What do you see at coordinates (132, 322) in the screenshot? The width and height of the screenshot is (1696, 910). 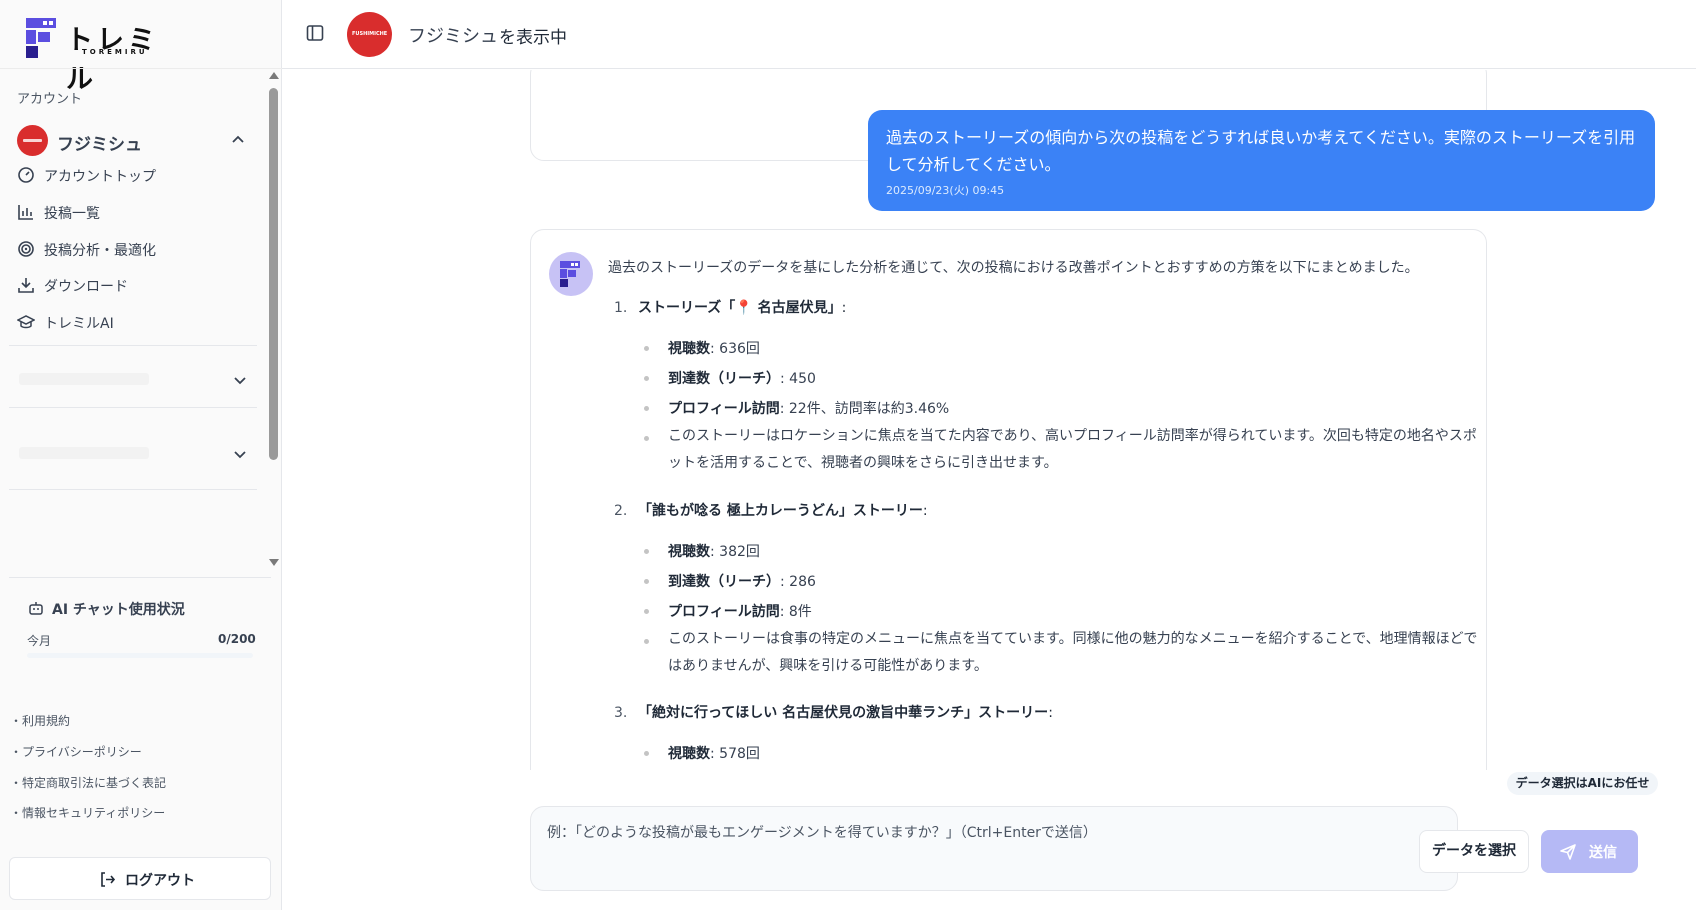 I see `sidebar-item-toremiru-ai: トレミルAI` at bounding box center [132, 322].